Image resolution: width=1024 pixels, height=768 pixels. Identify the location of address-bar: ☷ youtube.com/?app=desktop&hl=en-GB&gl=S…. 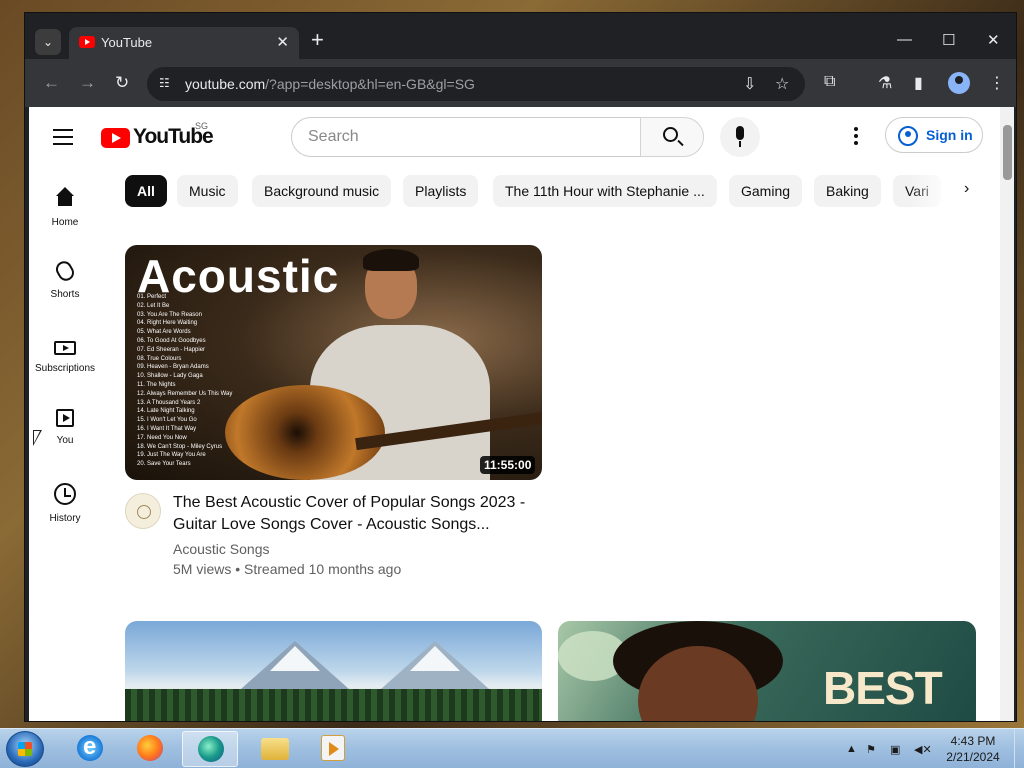
(476, 84).